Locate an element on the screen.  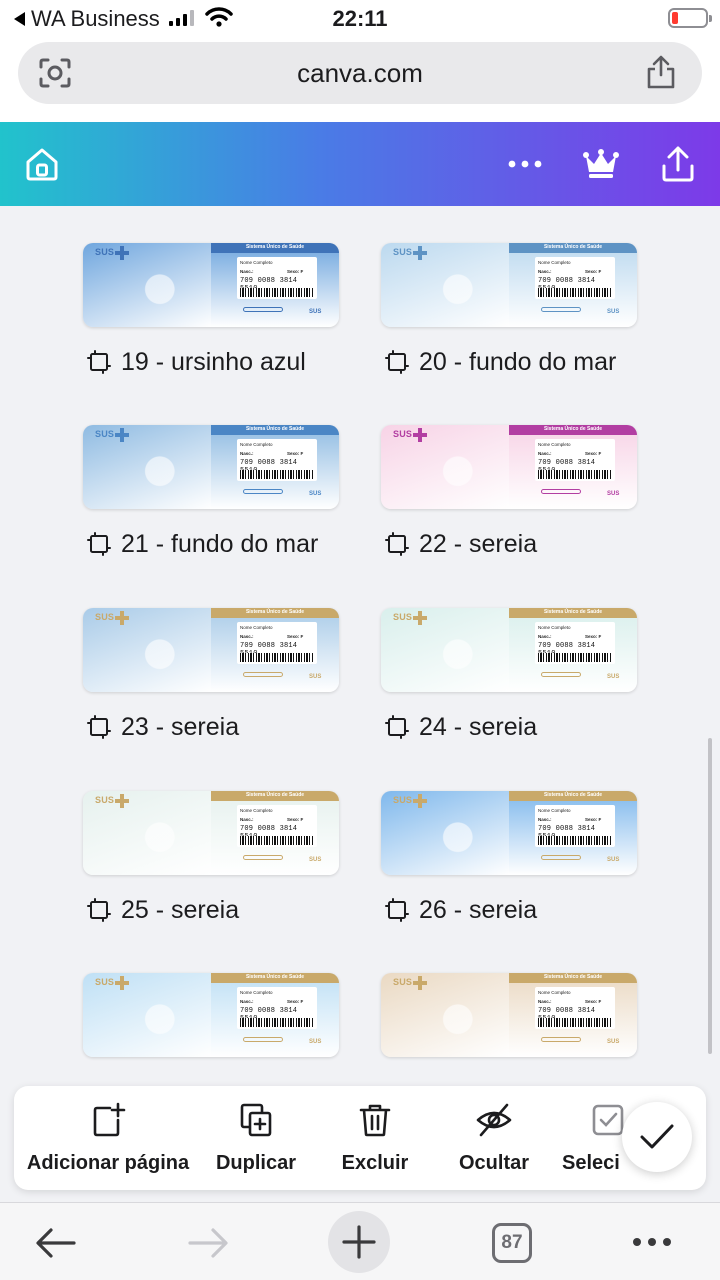
more-menu-icon is located at coordinates (652, 1242).